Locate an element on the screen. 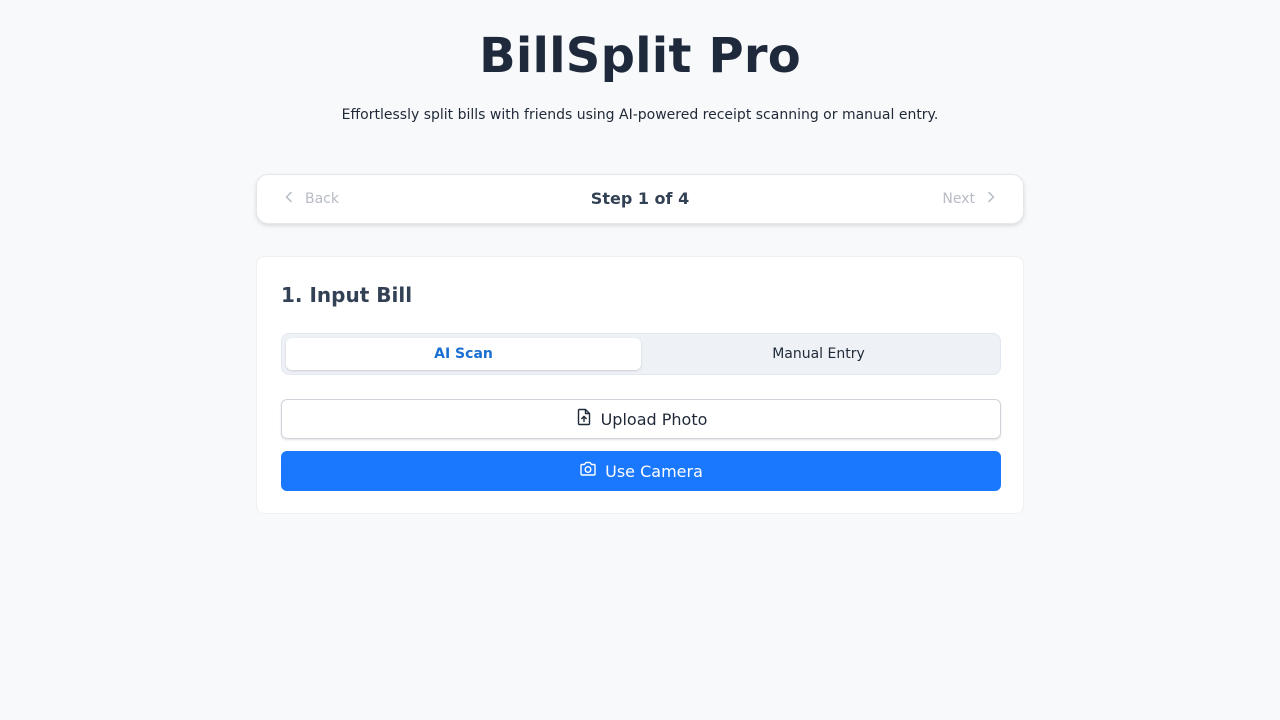  step-navigator: Back Step 1 of 4 Next is located at coordinates (640, 199).